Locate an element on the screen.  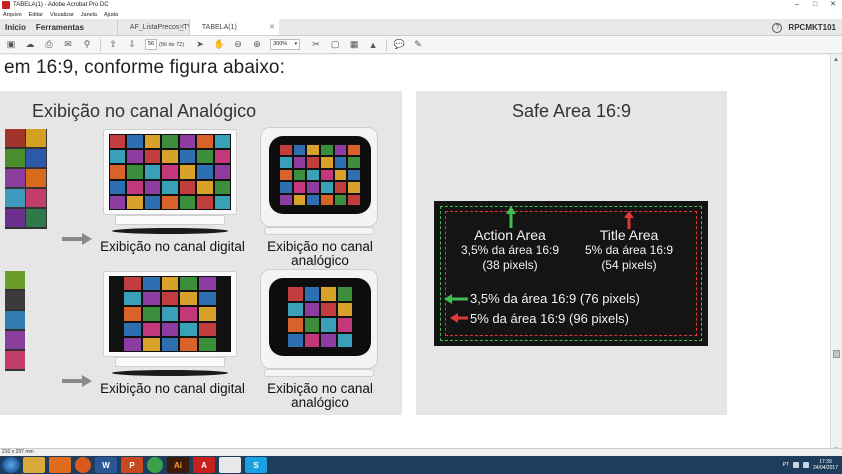
action-area-title: Action Area is located at coordinates (510, 235).